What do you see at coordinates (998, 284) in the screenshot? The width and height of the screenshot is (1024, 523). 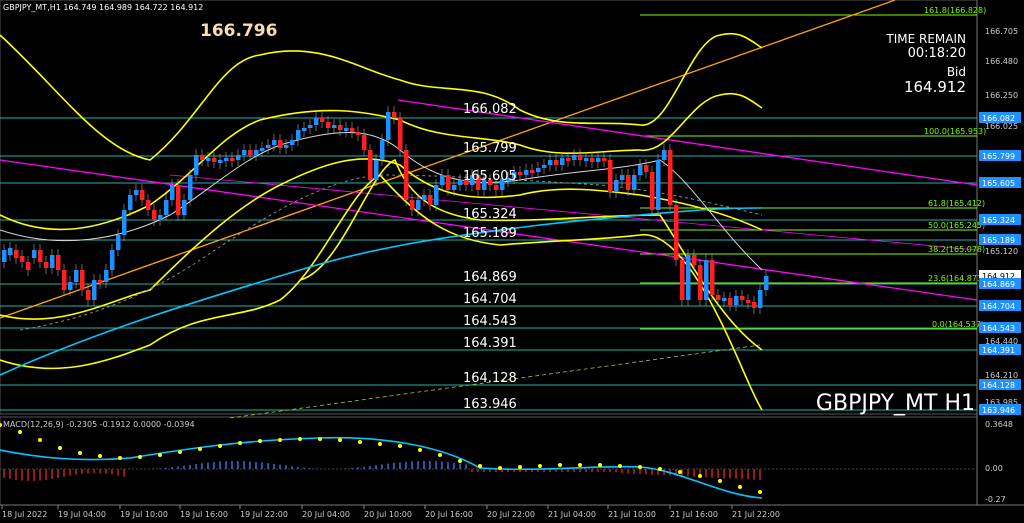 I see `price-tag-label: 164.869` at bounding box center [998, 284].